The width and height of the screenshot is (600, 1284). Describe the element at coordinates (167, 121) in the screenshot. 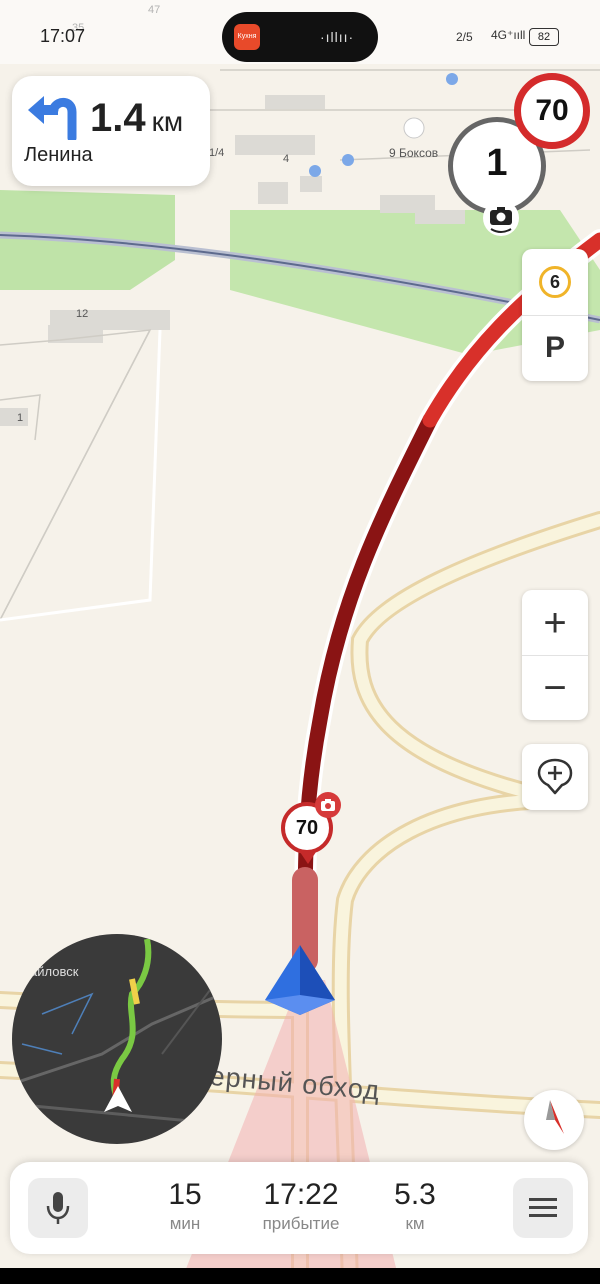

I see `distance-unit: км` at that location.